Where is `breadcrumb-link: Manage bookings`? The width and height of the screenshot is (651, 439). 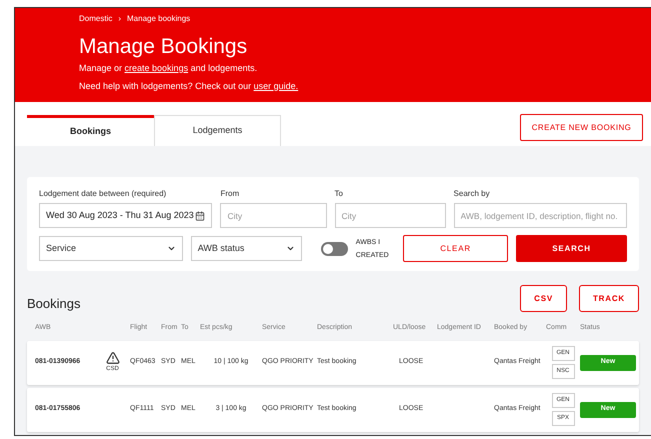
breadcrumb-link: Manage bookings is located at coordinates (158, 19).